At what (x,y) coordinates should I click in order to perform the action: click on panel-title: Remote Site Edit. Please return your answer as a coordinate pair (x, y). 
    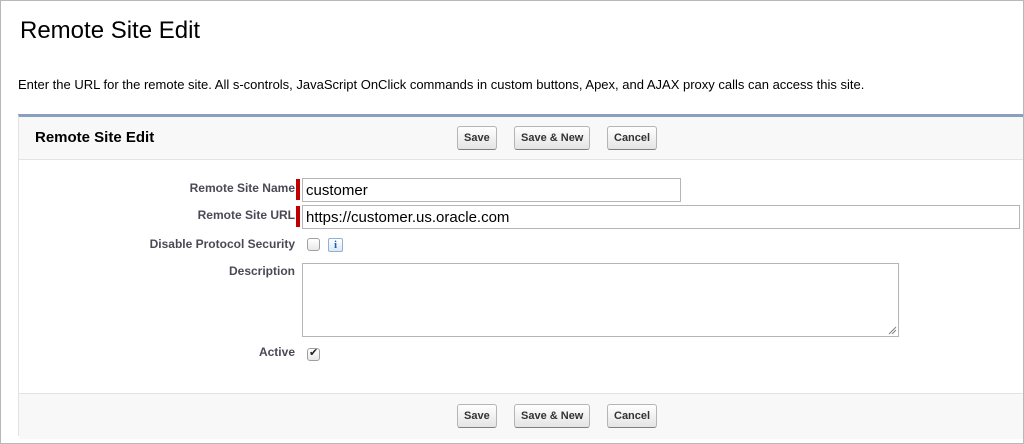
    Looking at the image, I should click on (95, 137).